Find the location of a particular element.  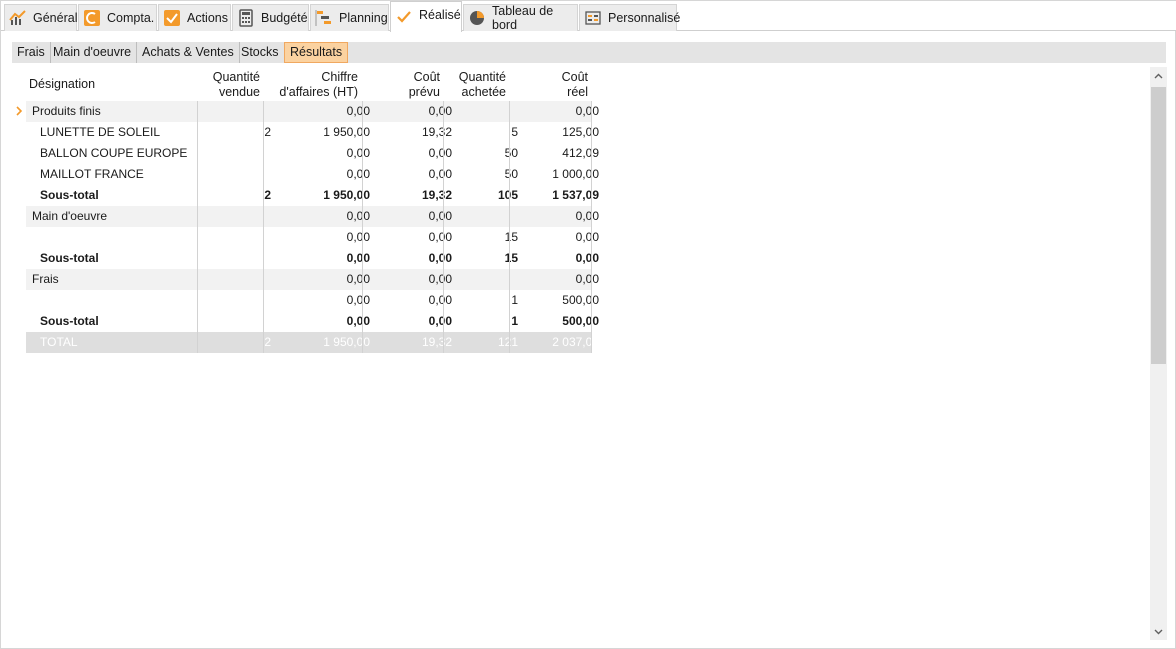

tab-compta: Compta. is located at coordinates (117, 17).